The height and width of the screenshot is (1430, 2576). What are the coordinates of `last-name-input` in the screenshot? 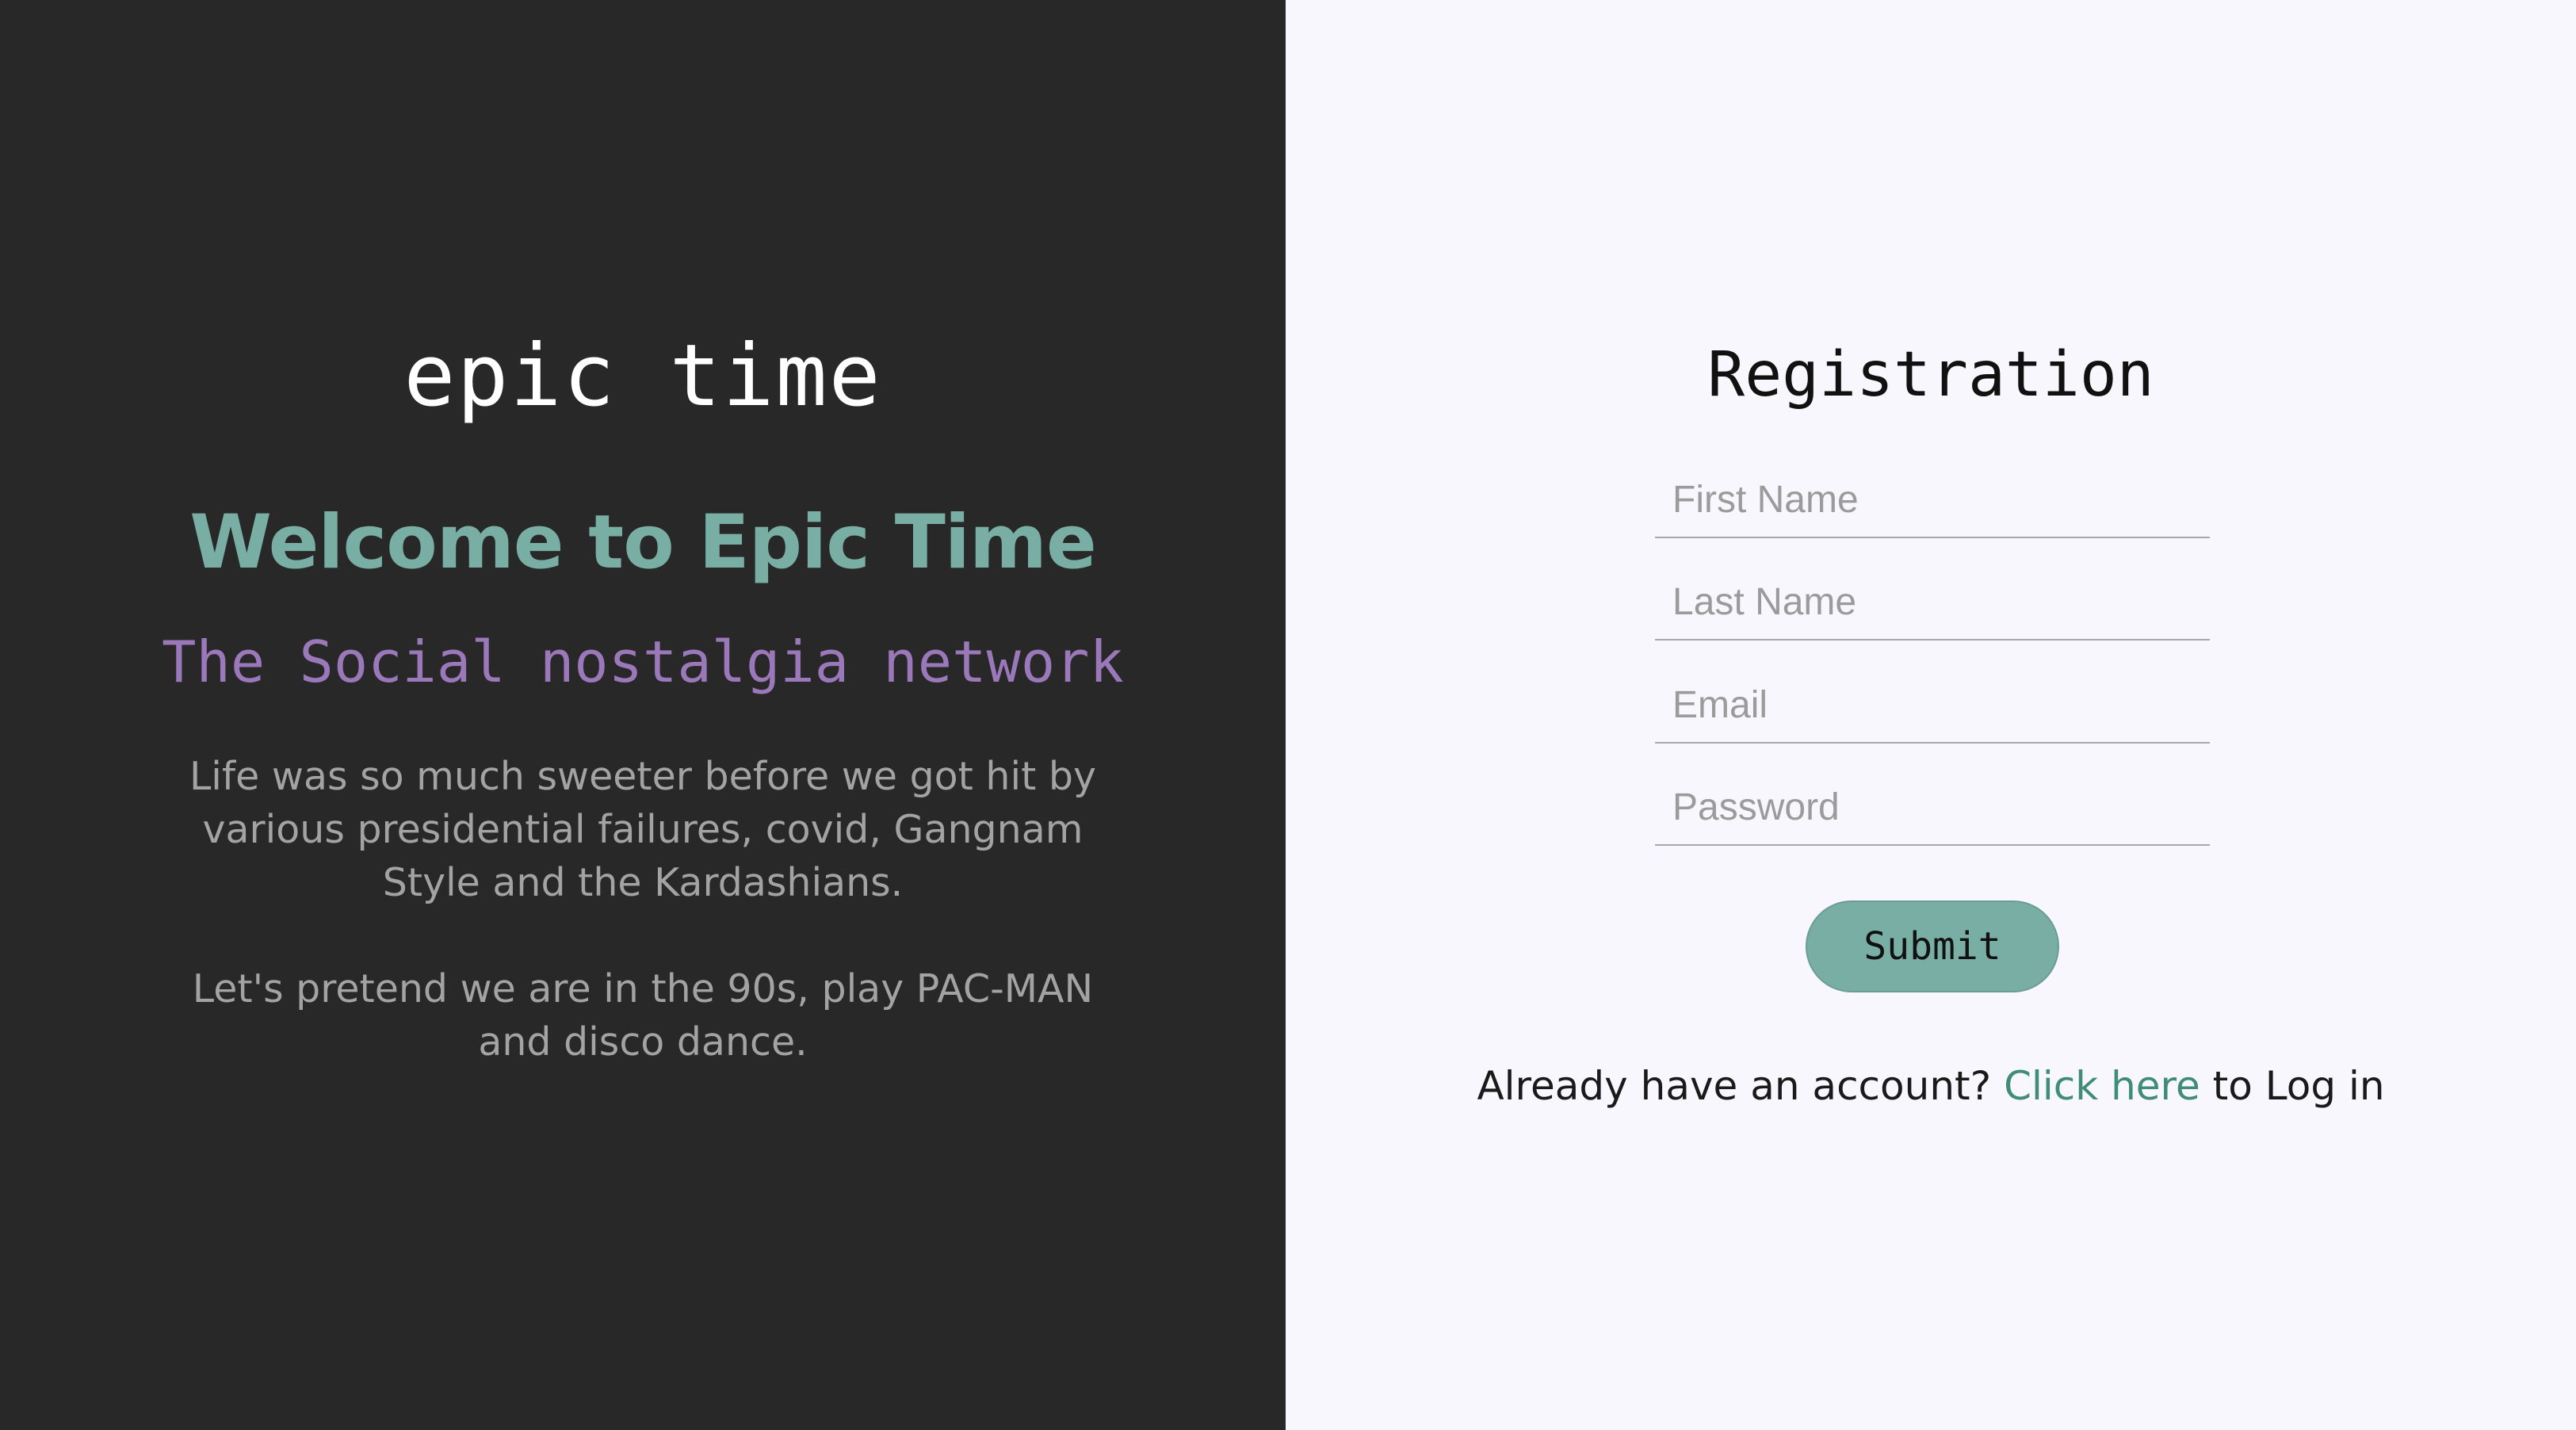 It's located at (1933, 602).